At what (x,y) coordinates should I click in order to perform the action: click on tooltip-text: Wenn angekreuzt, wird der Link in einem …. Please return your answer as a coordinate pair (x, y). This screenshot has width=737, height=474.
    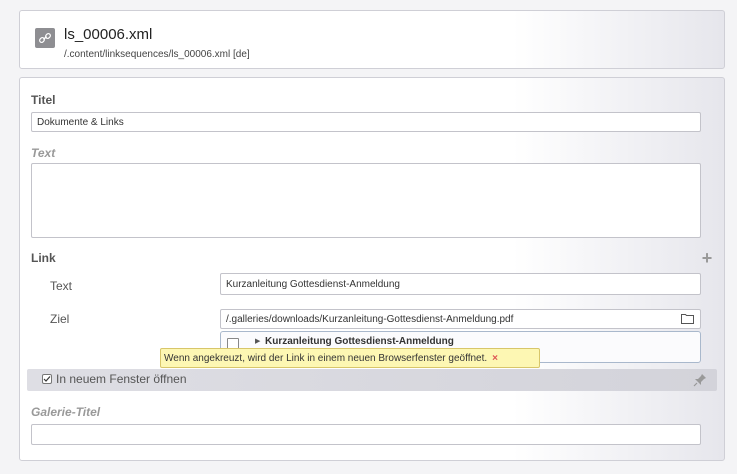
    Looking at the image, I should click on (326, 358).